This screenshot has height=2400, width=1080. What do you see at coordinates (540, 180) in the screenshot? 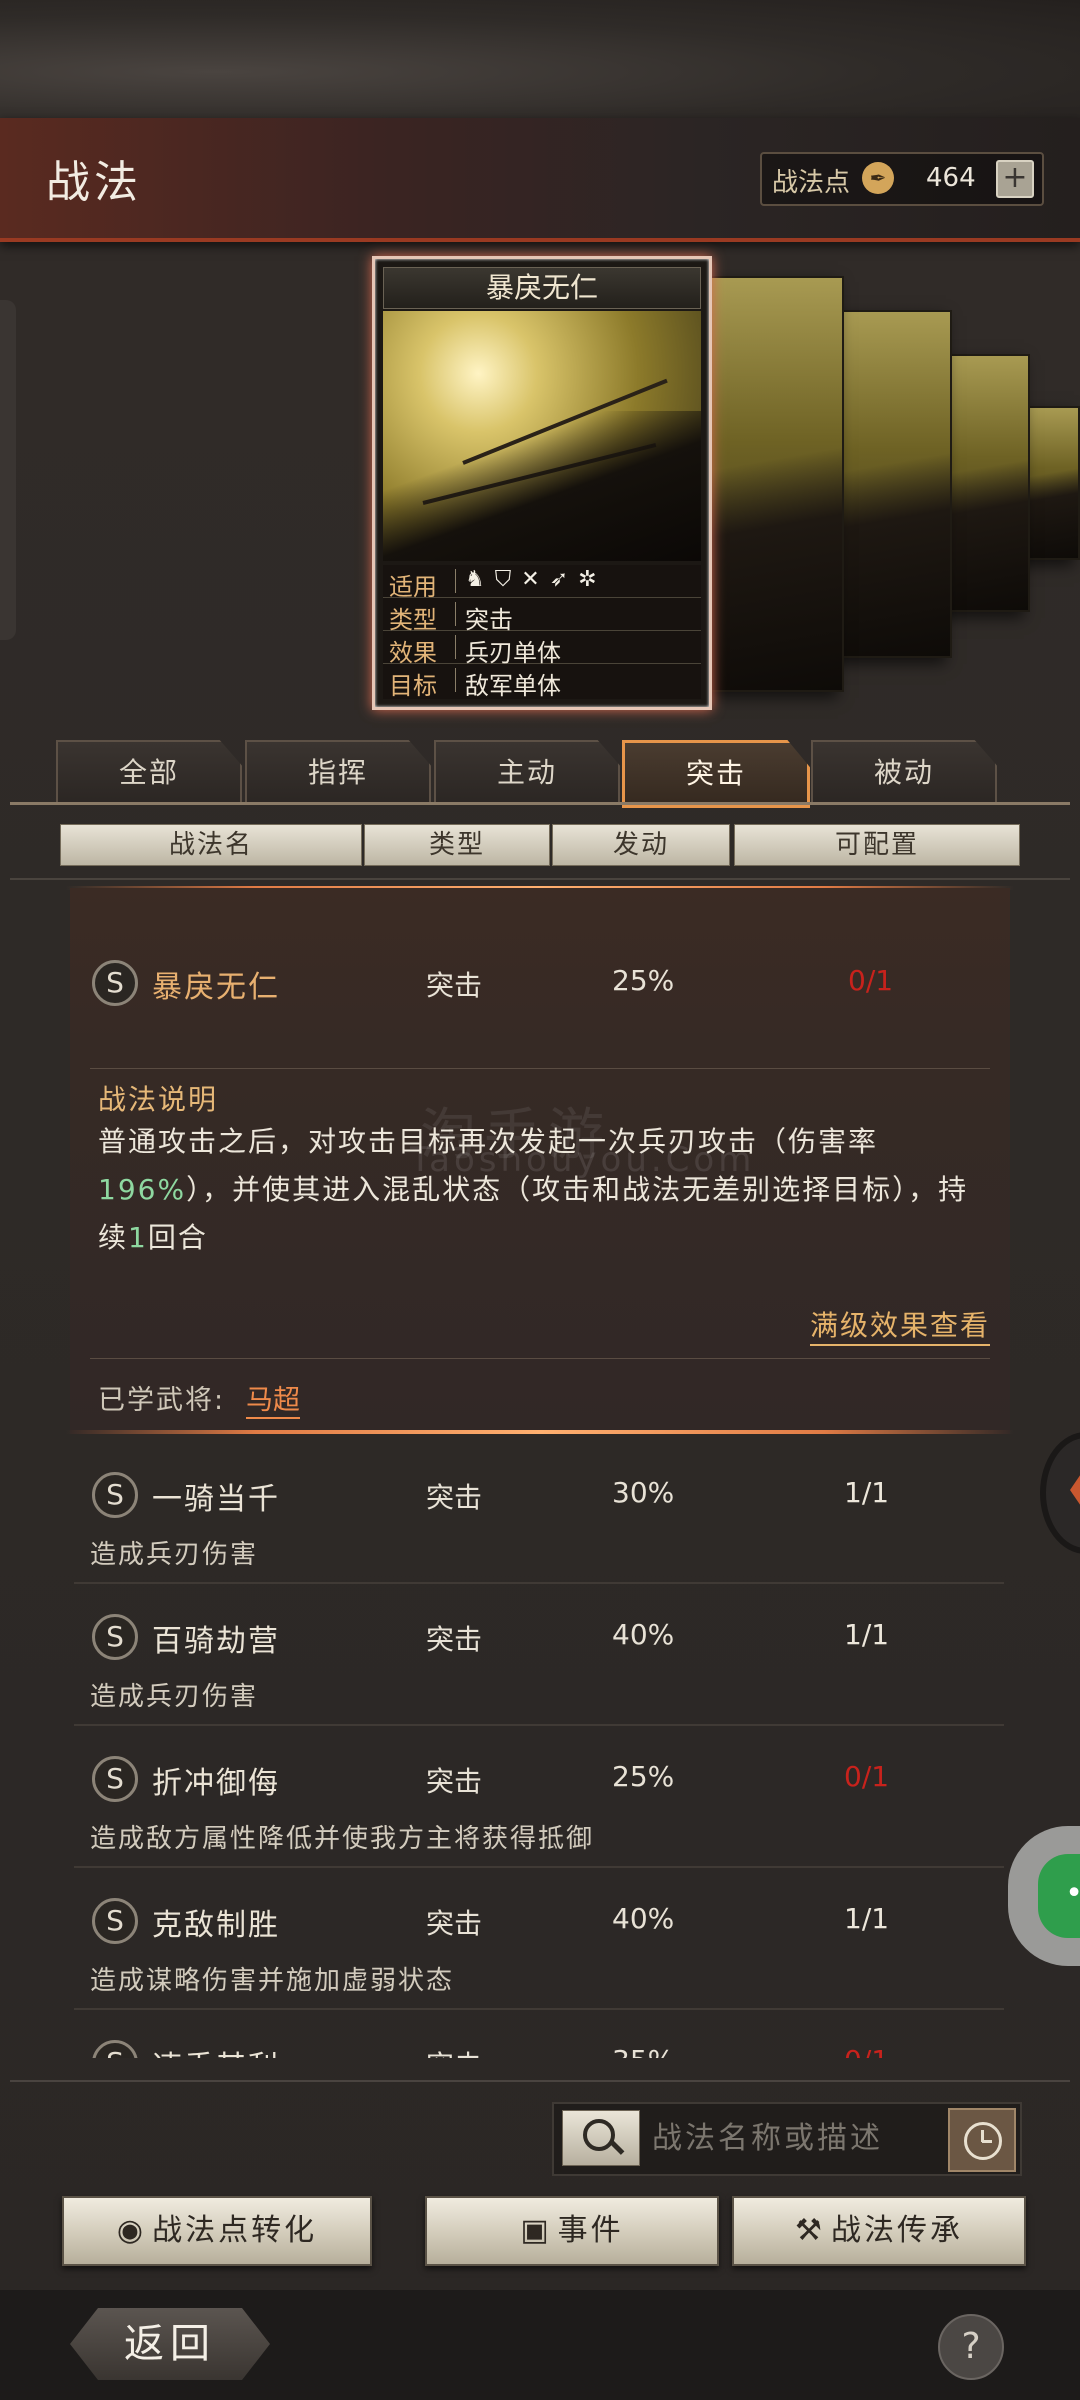
I see `header-bar: 战法 战法点 ✒ 464 +` at bounding box center [540, 180].